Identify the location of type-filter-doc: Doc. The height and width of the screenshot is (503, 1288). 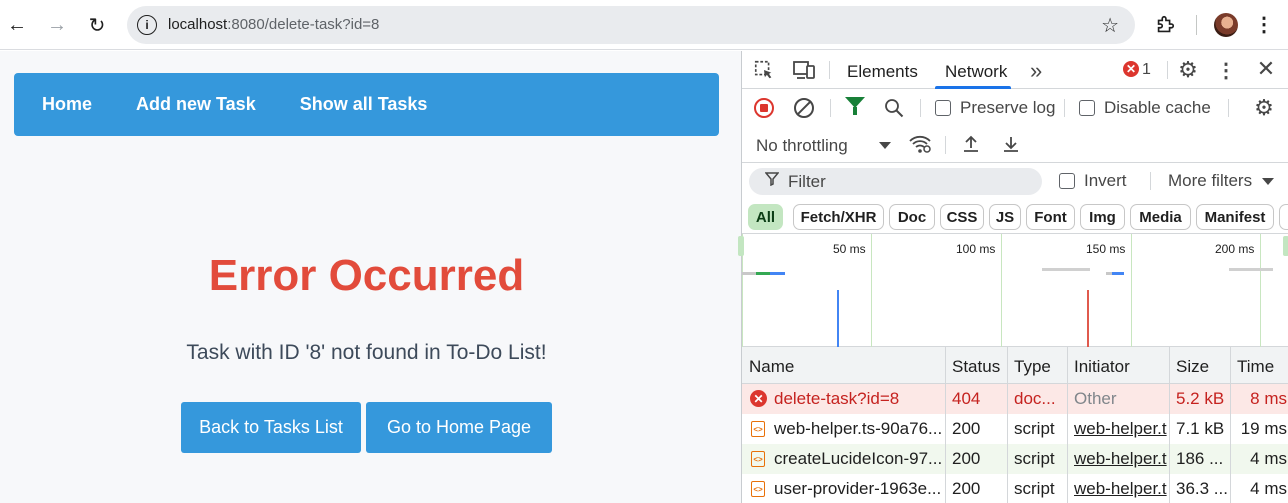
(912, 217).